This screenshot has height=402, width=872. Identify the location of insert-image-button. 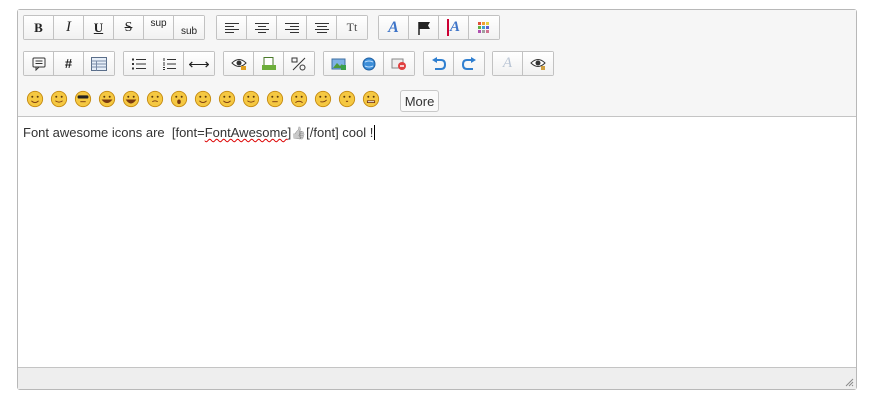
(339, 63).